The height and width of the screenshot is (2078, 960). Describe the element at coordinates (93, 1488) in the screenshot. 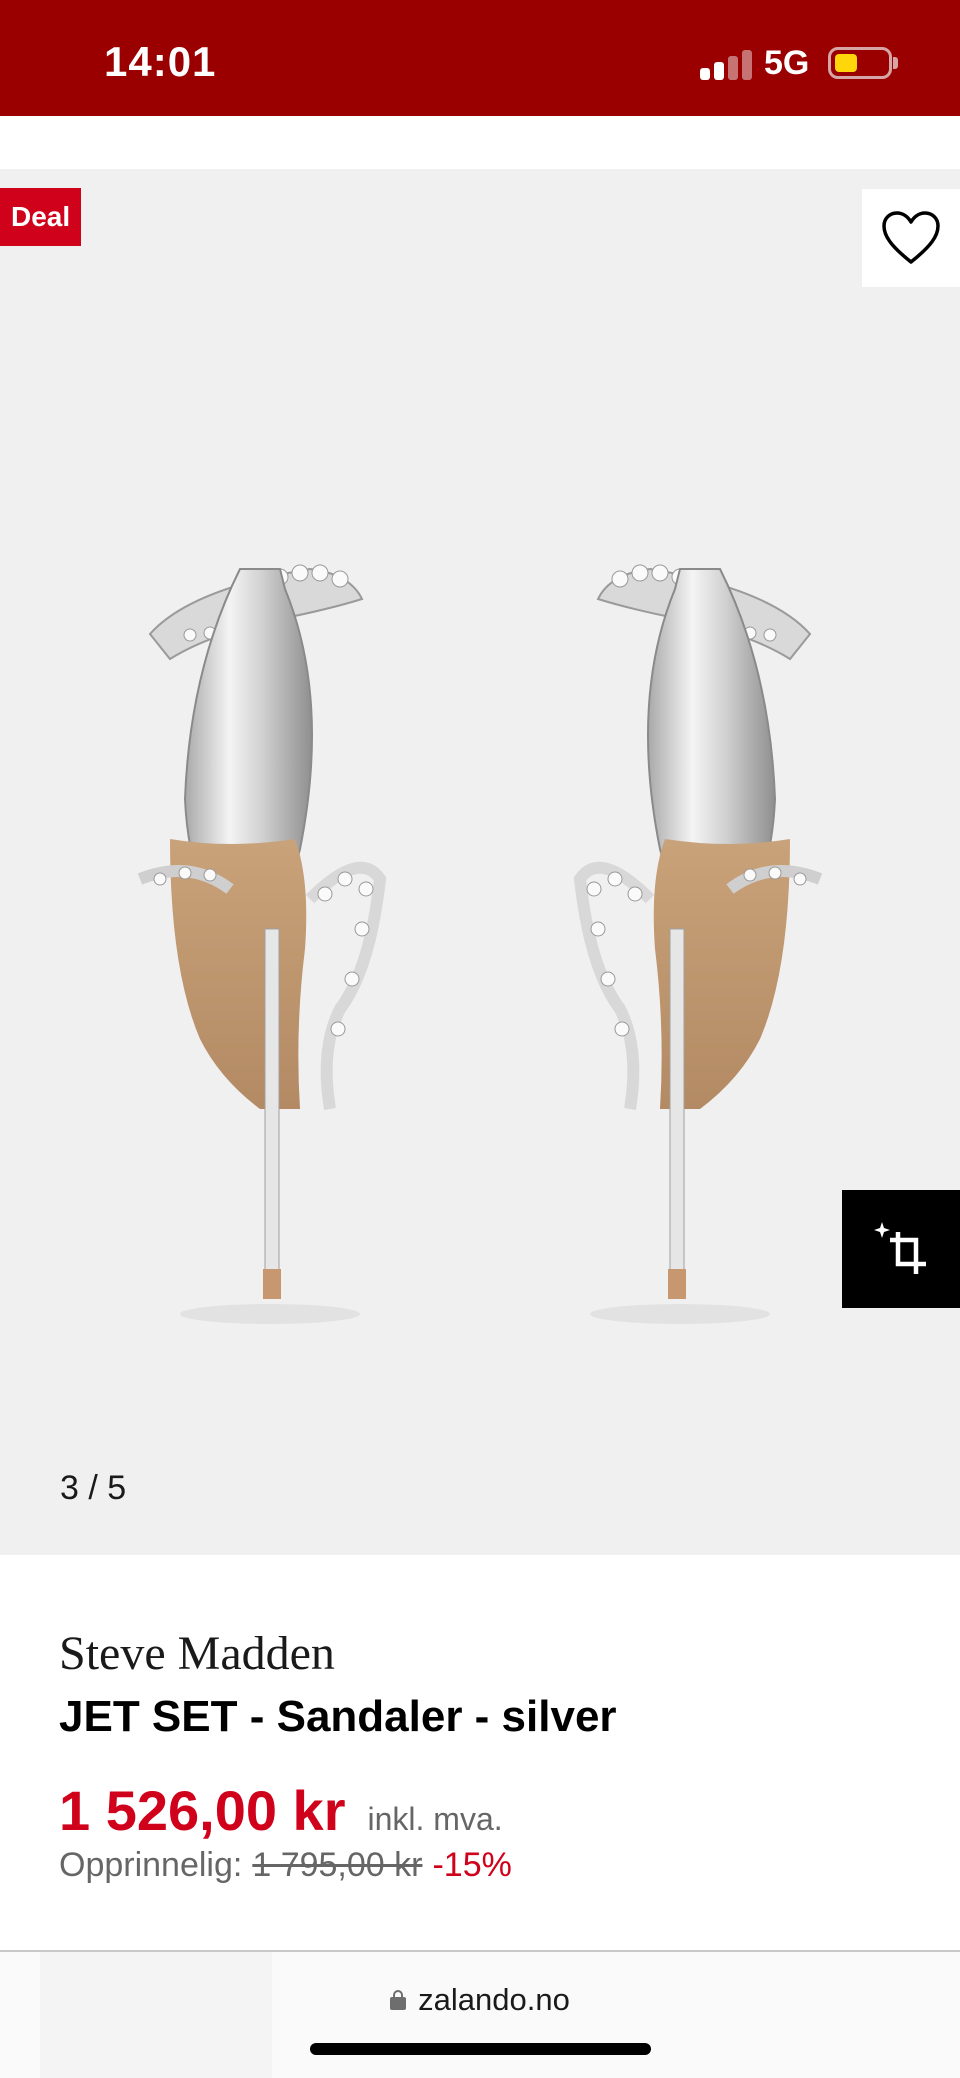

I see `gallery-page-indicator: 3 / 5` at that location.